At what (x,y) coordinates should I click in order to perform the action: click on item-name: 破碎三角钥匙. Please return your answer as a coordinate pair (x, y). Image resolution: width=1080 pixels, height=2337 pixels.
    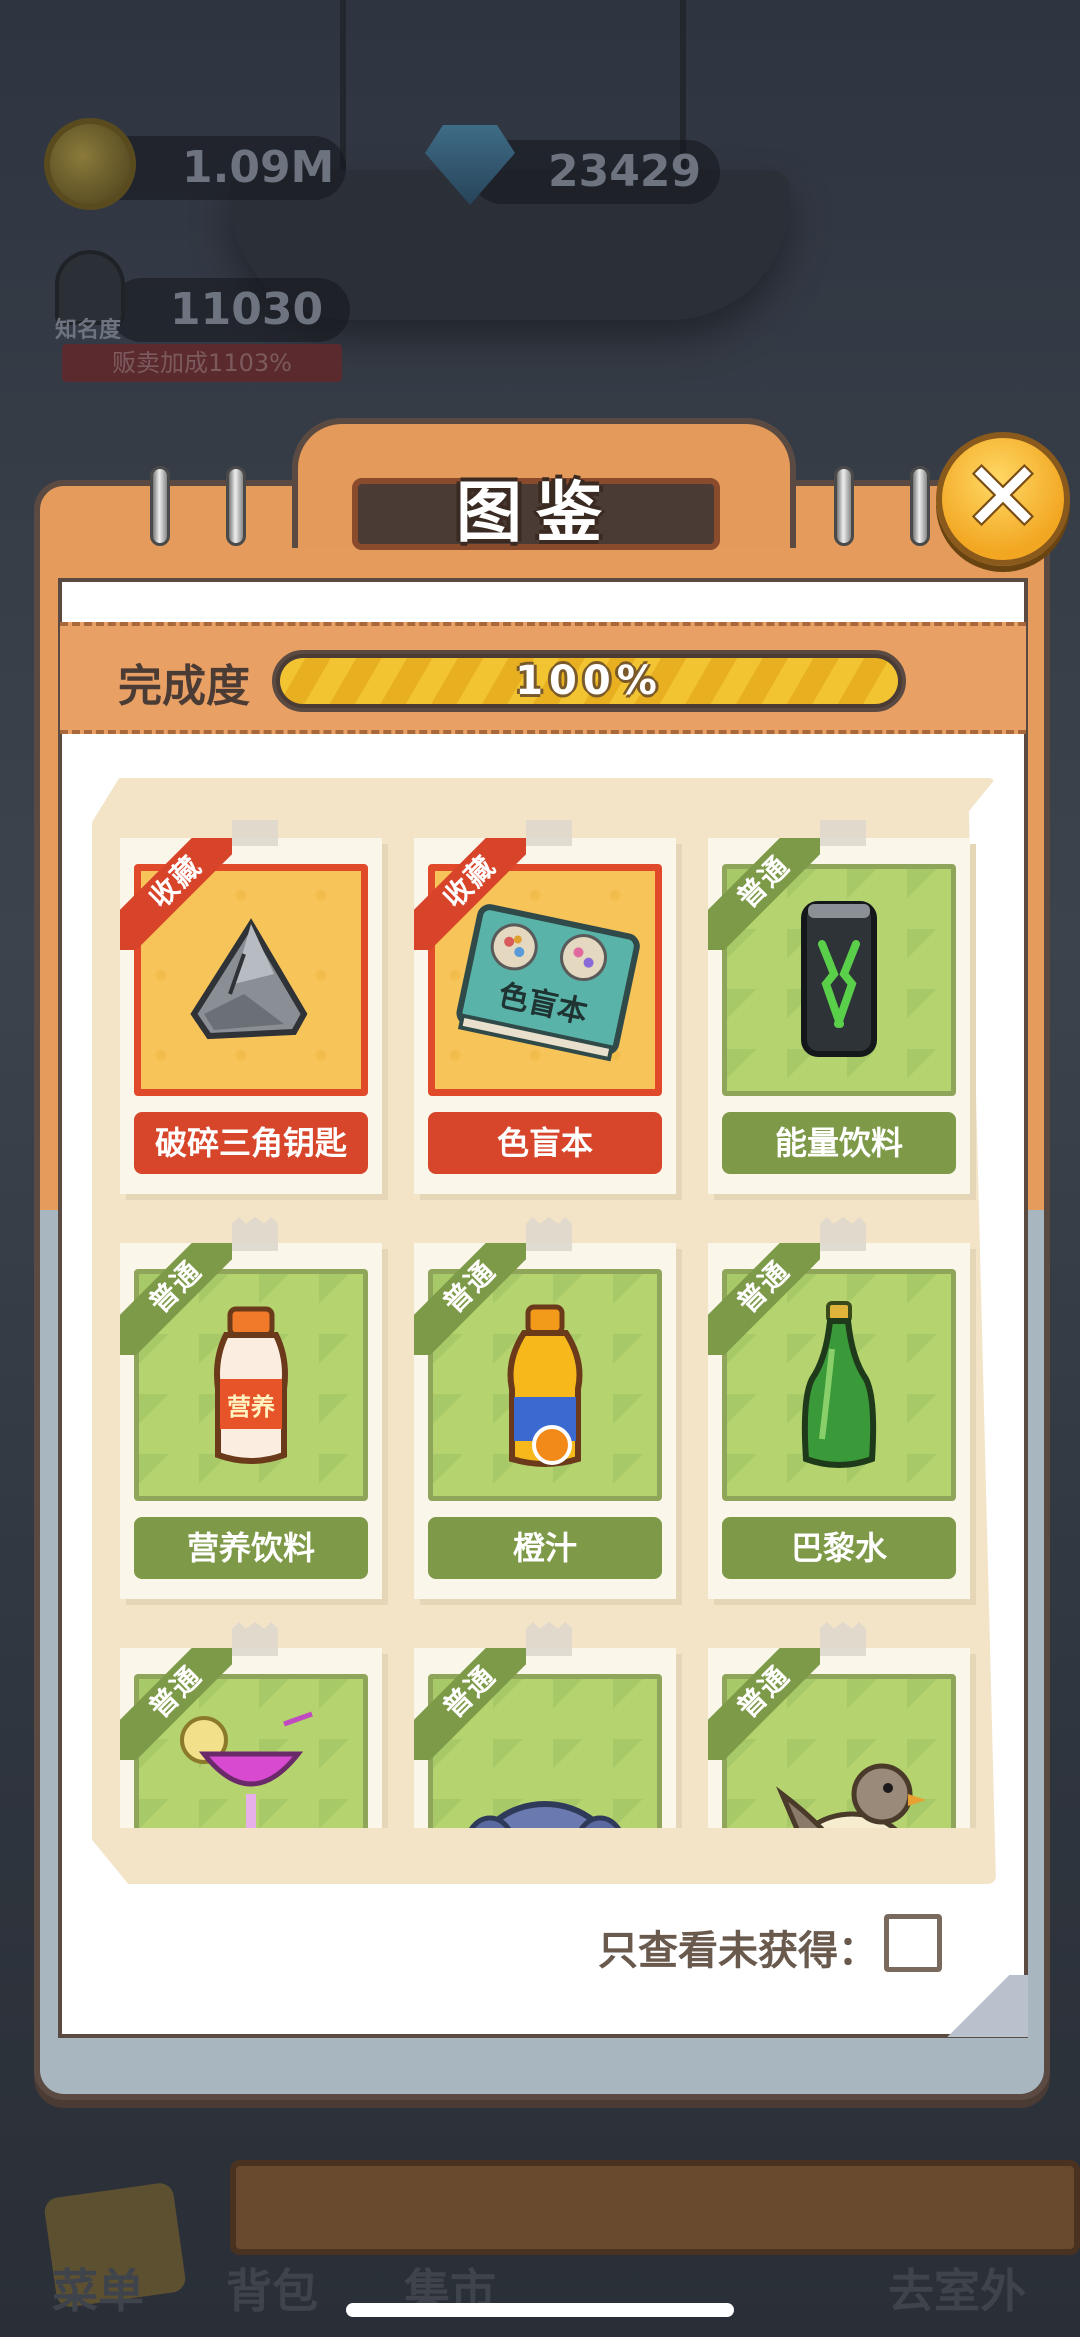
    Looking at the image, I should click on (251, 1143).